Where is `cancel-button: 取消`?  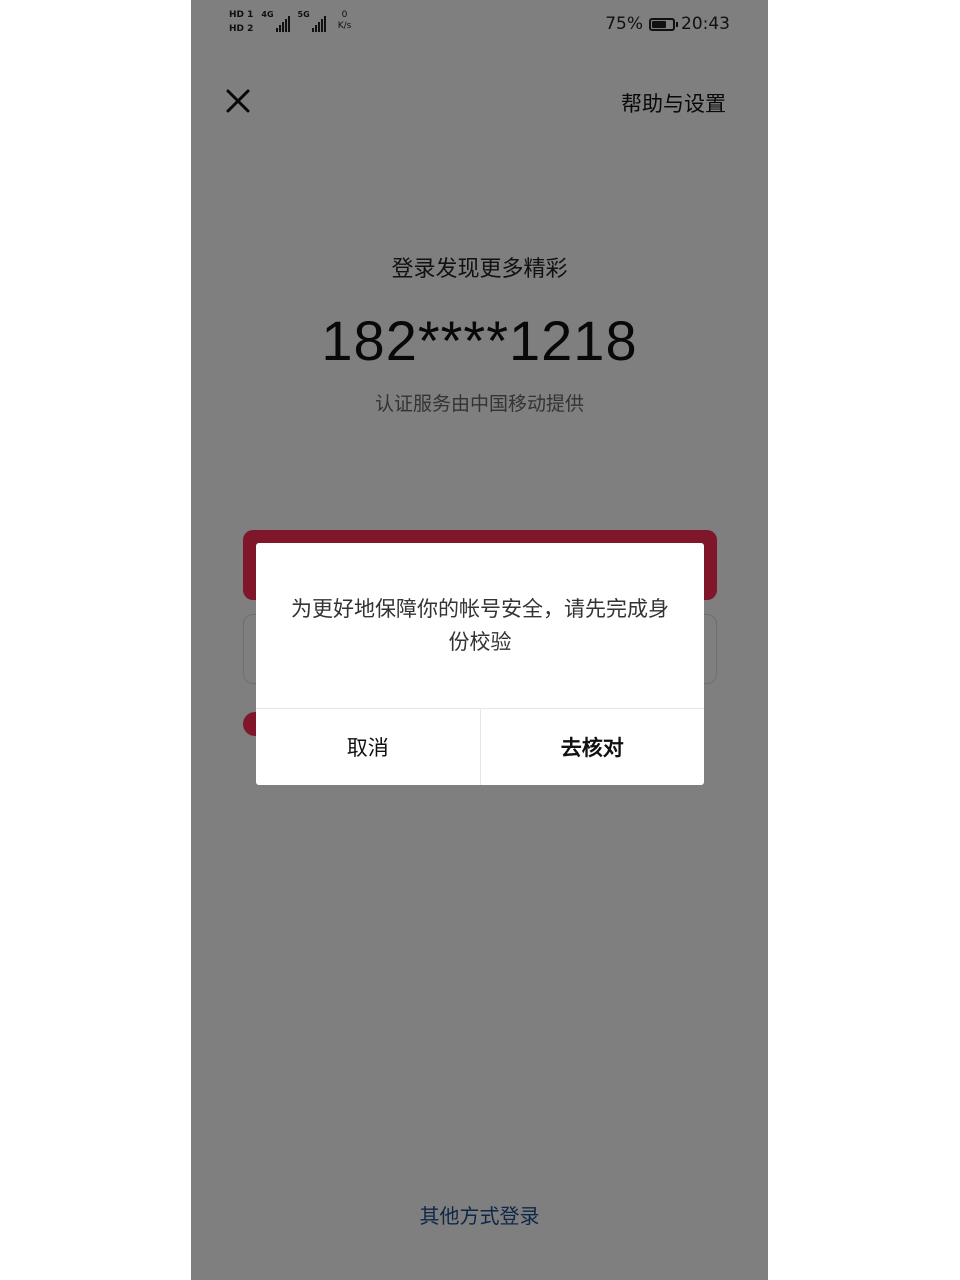
cancel-button: 取消 is located at coordinates (368, 747).